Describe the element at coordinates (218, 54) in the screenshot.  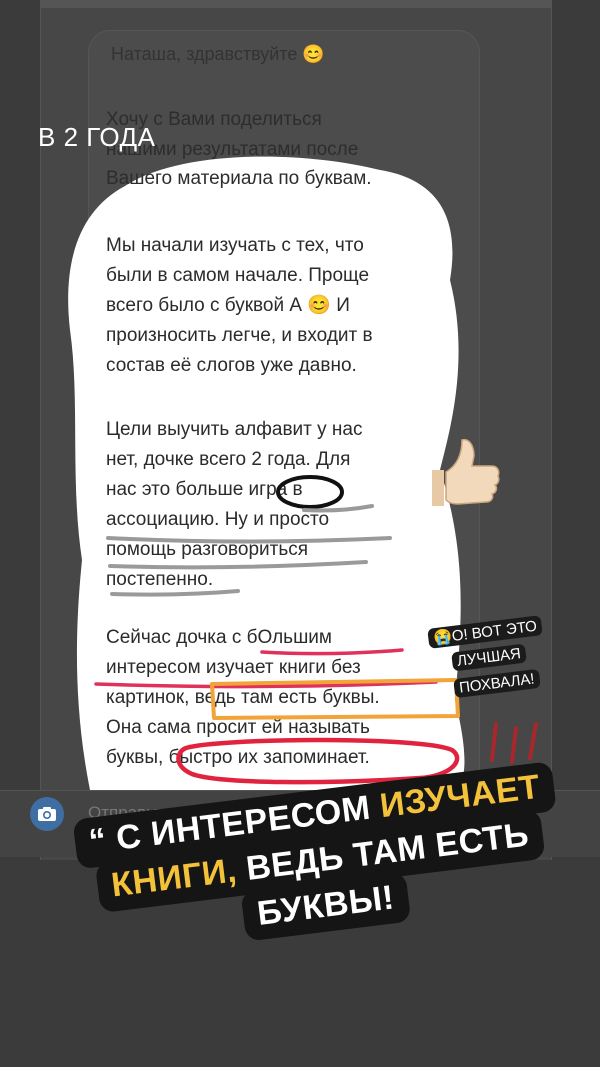
I see `message-greeting: Наташа, здравствуйте 😊` at that location.